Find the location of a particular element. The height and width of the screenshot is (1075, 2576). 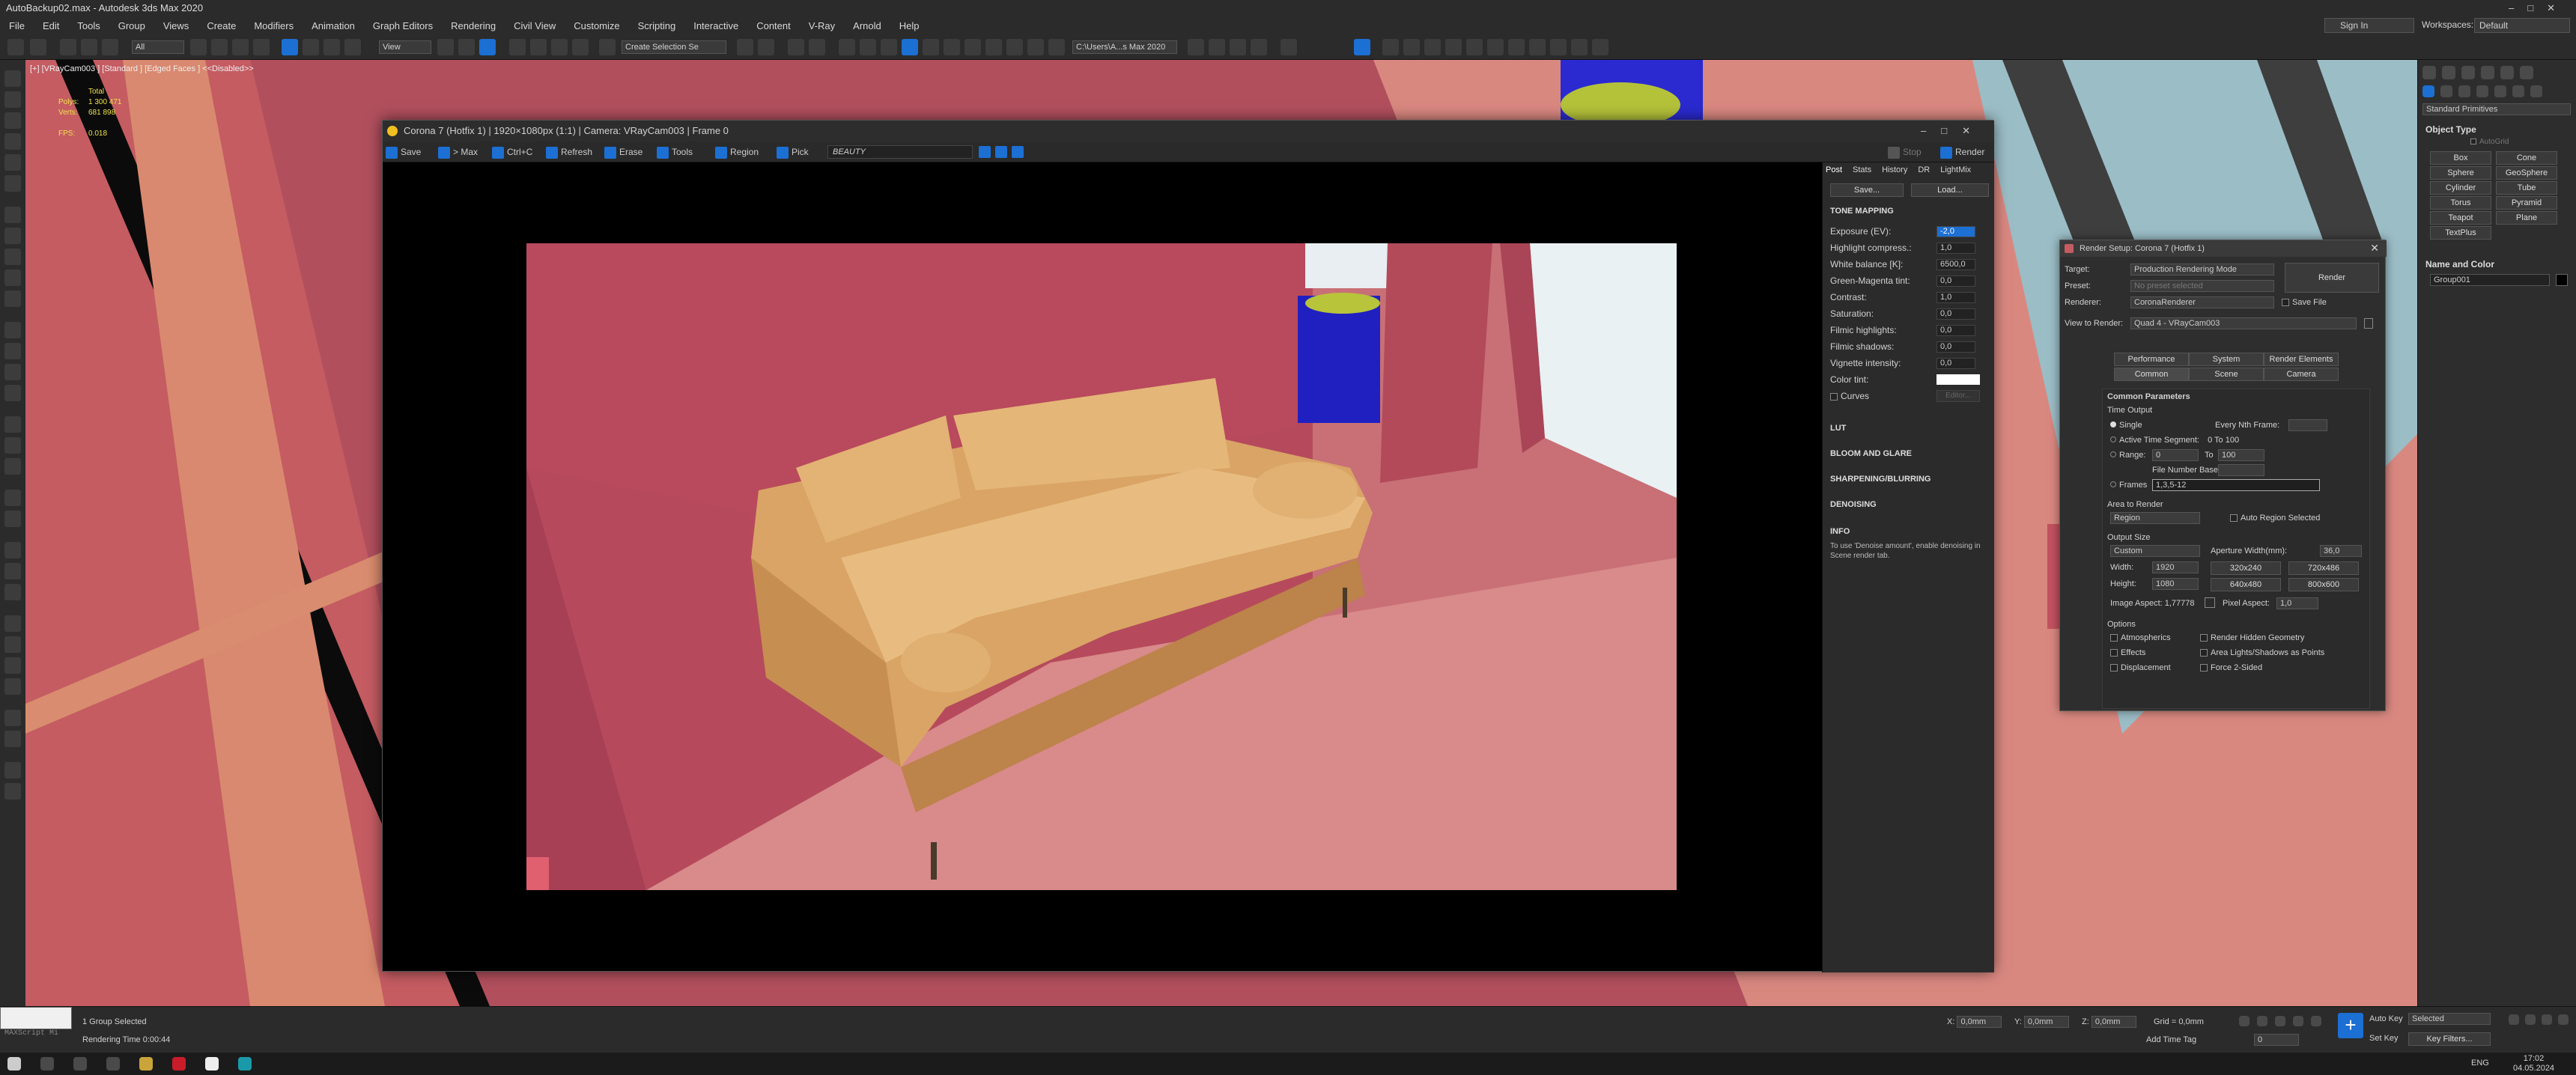

render-production-icon is located at coordinates (952, 47).